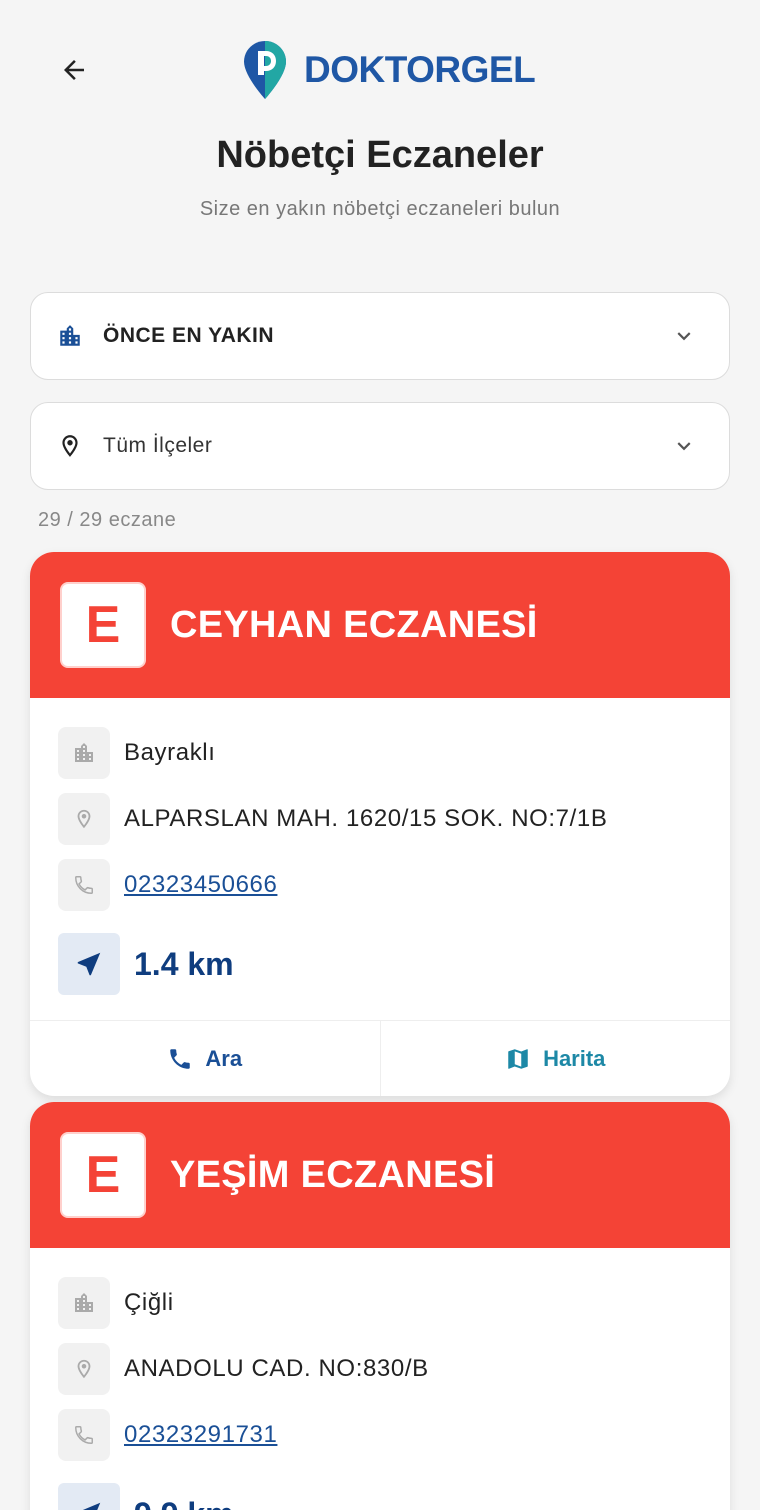  I want to click on pharmacy-card-header: E CEYHAN ECZANESİ, so click(380, 625).